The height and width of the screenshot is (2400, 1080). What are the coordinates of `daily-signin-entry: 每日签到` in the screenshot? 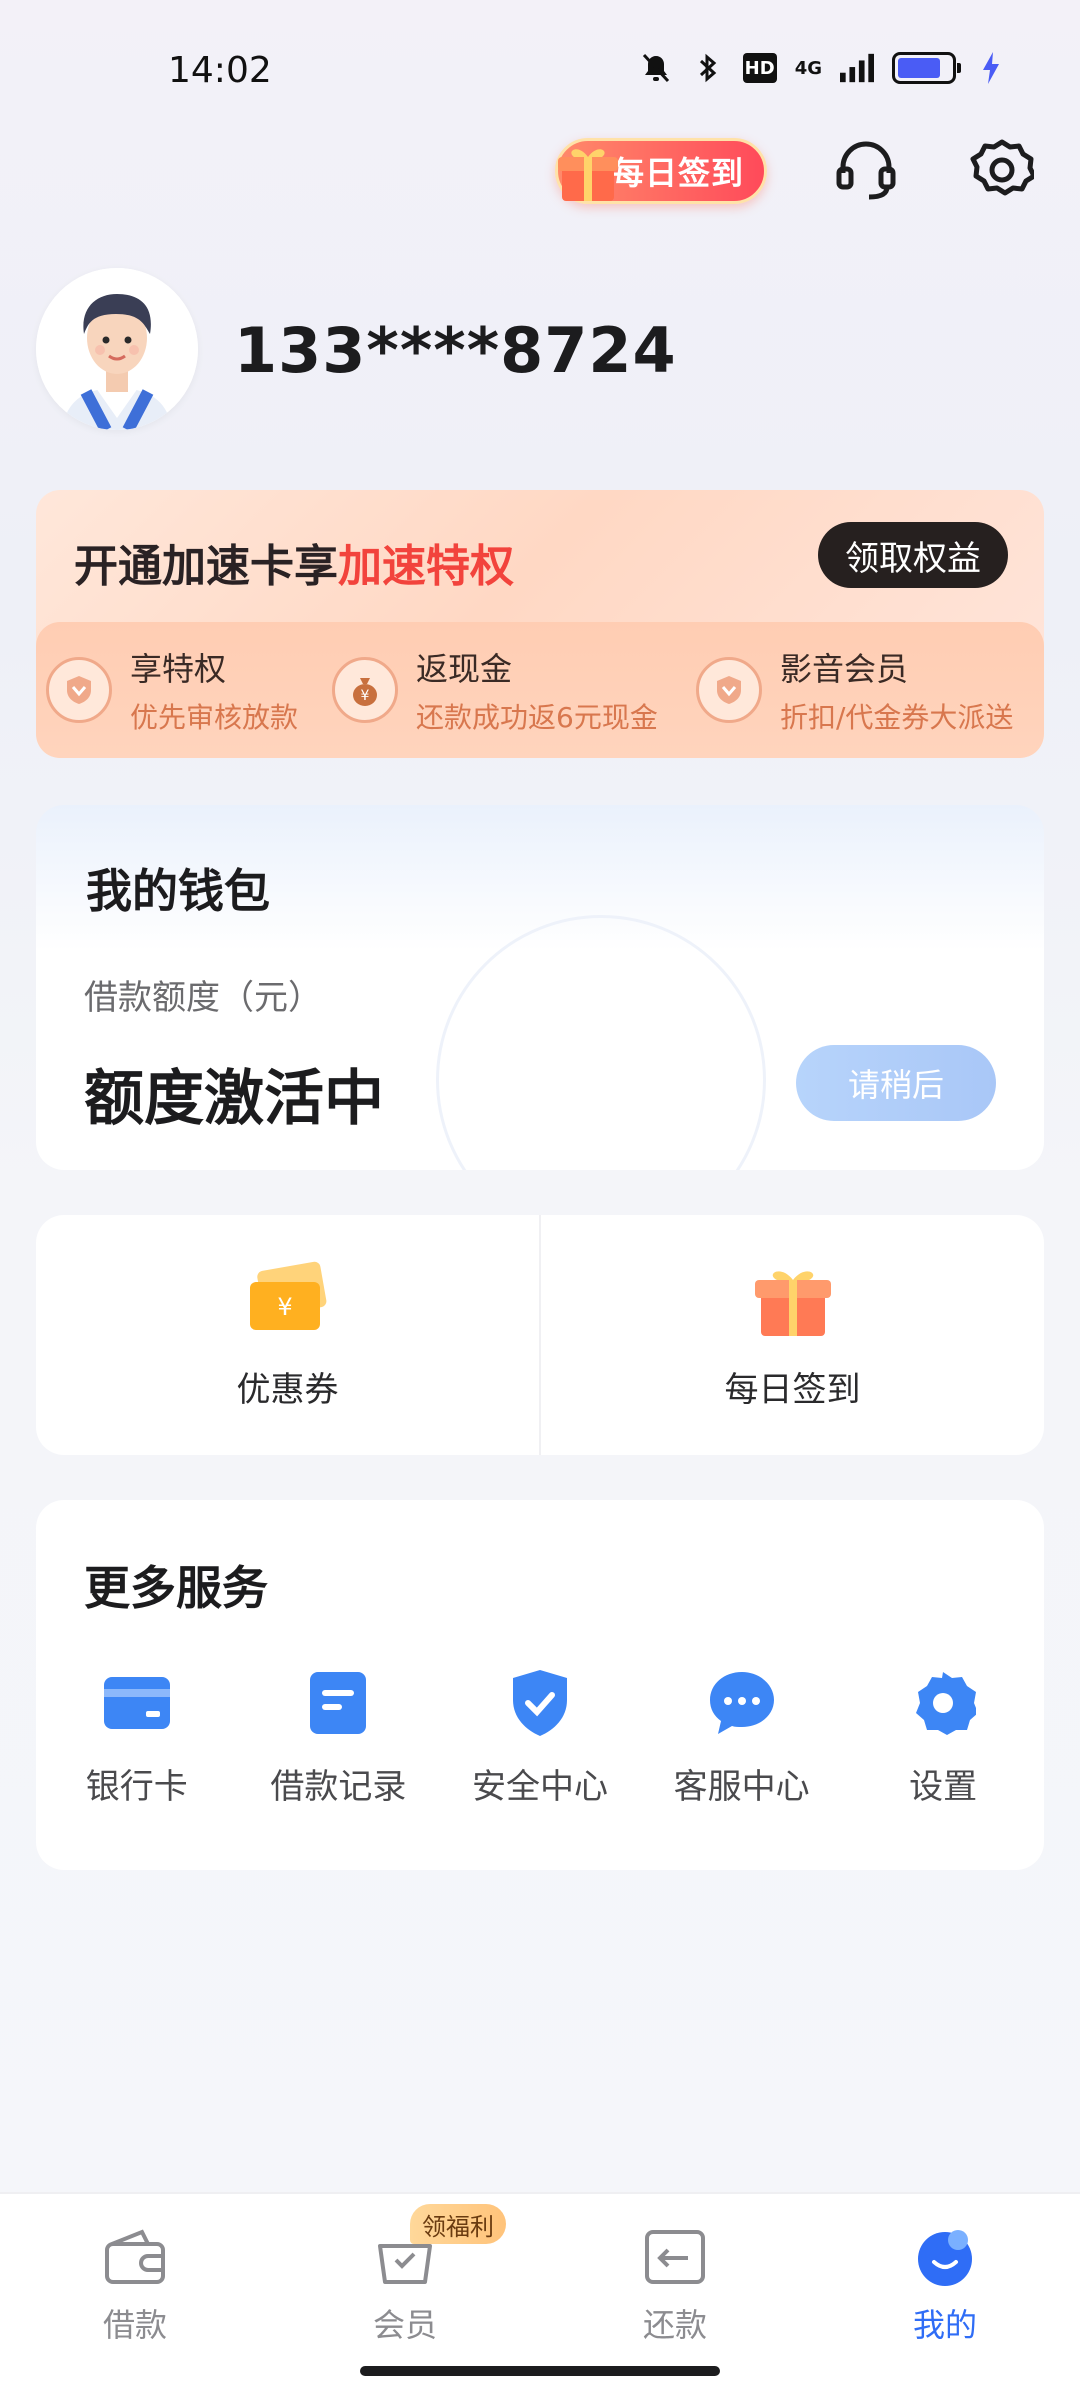 It's located at (791, 1335).